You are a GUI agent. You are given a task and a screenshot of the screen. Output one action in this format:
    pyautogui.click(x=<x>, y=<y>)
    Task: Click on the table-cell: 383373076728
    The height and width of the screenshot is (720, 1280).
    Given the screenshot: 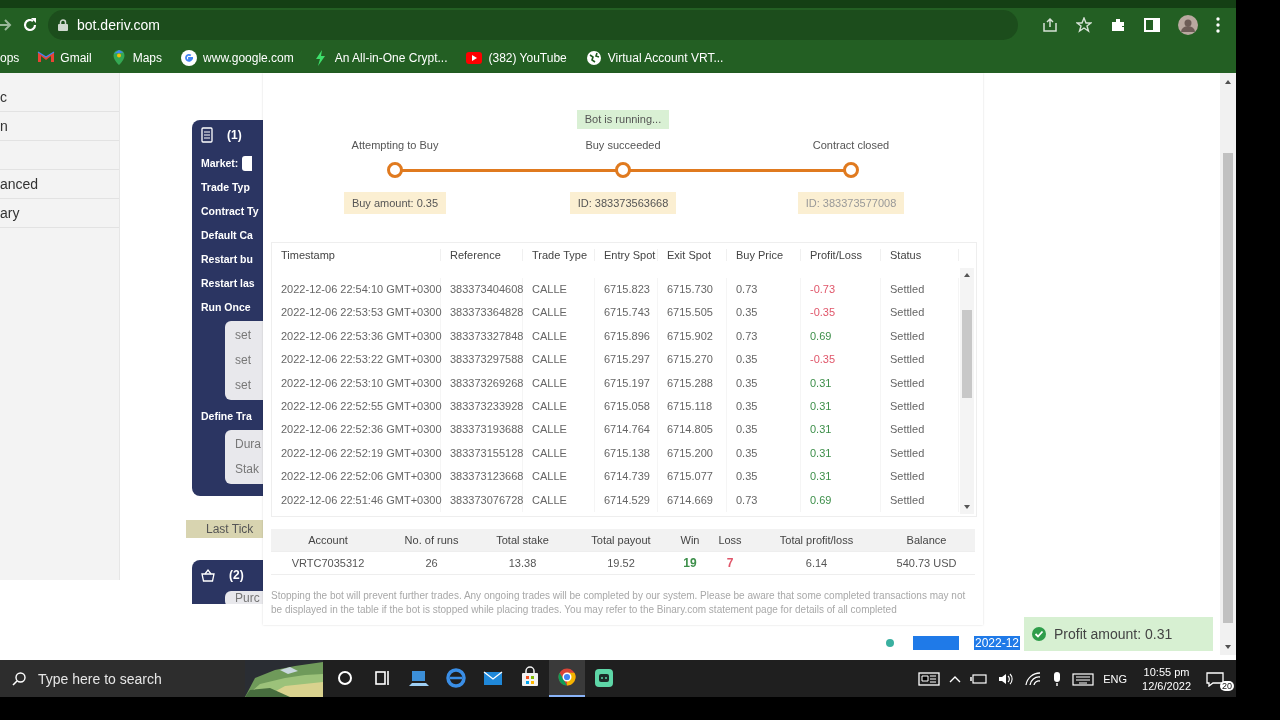 What is the action you would take?
    pyautogui.click(x=482, y=500)
    